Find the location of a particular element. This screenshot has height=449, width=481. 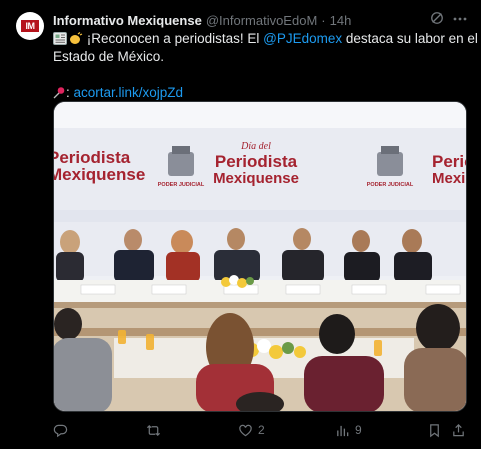

heart-icon is located at coordinates (245, 430).